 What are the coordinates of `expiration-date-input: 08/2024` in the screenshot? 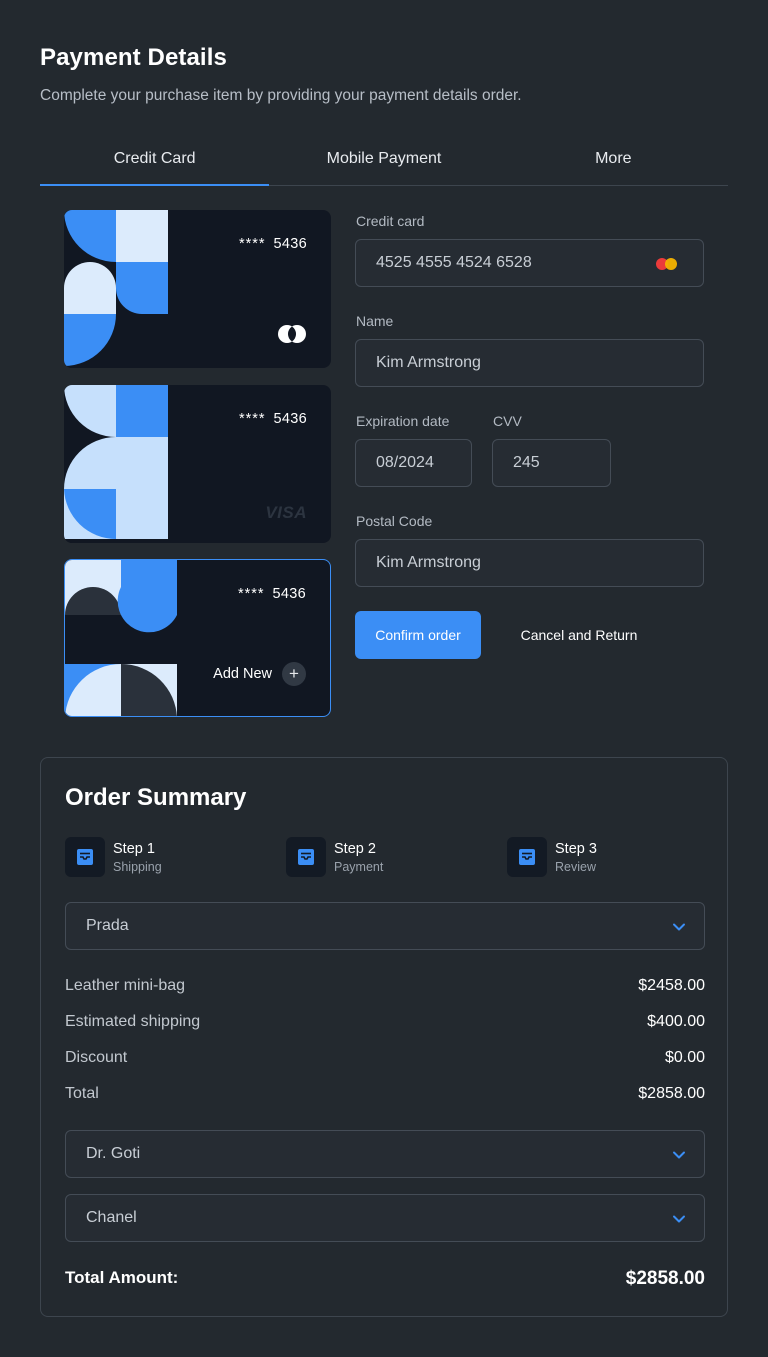 It's located at (413, 463).